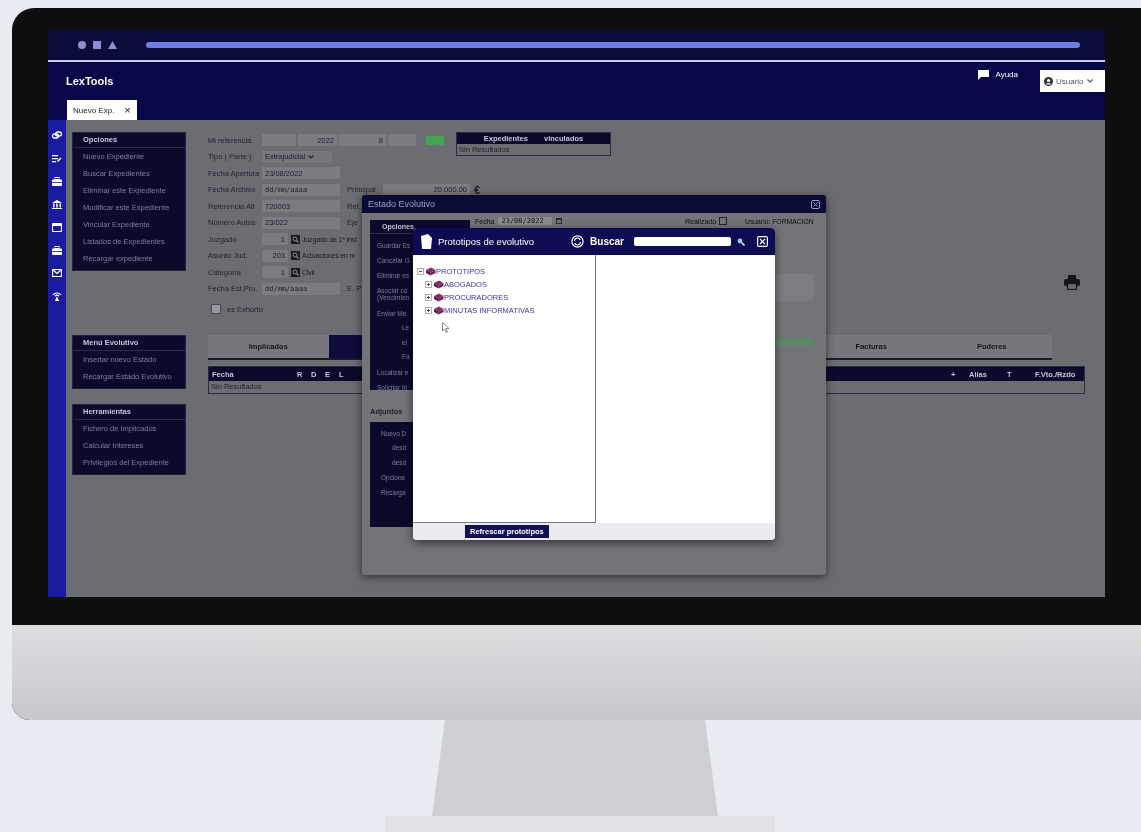  Describe the element at coordinates (815, 204) in the screenshot. I see `close-icon` at that location.